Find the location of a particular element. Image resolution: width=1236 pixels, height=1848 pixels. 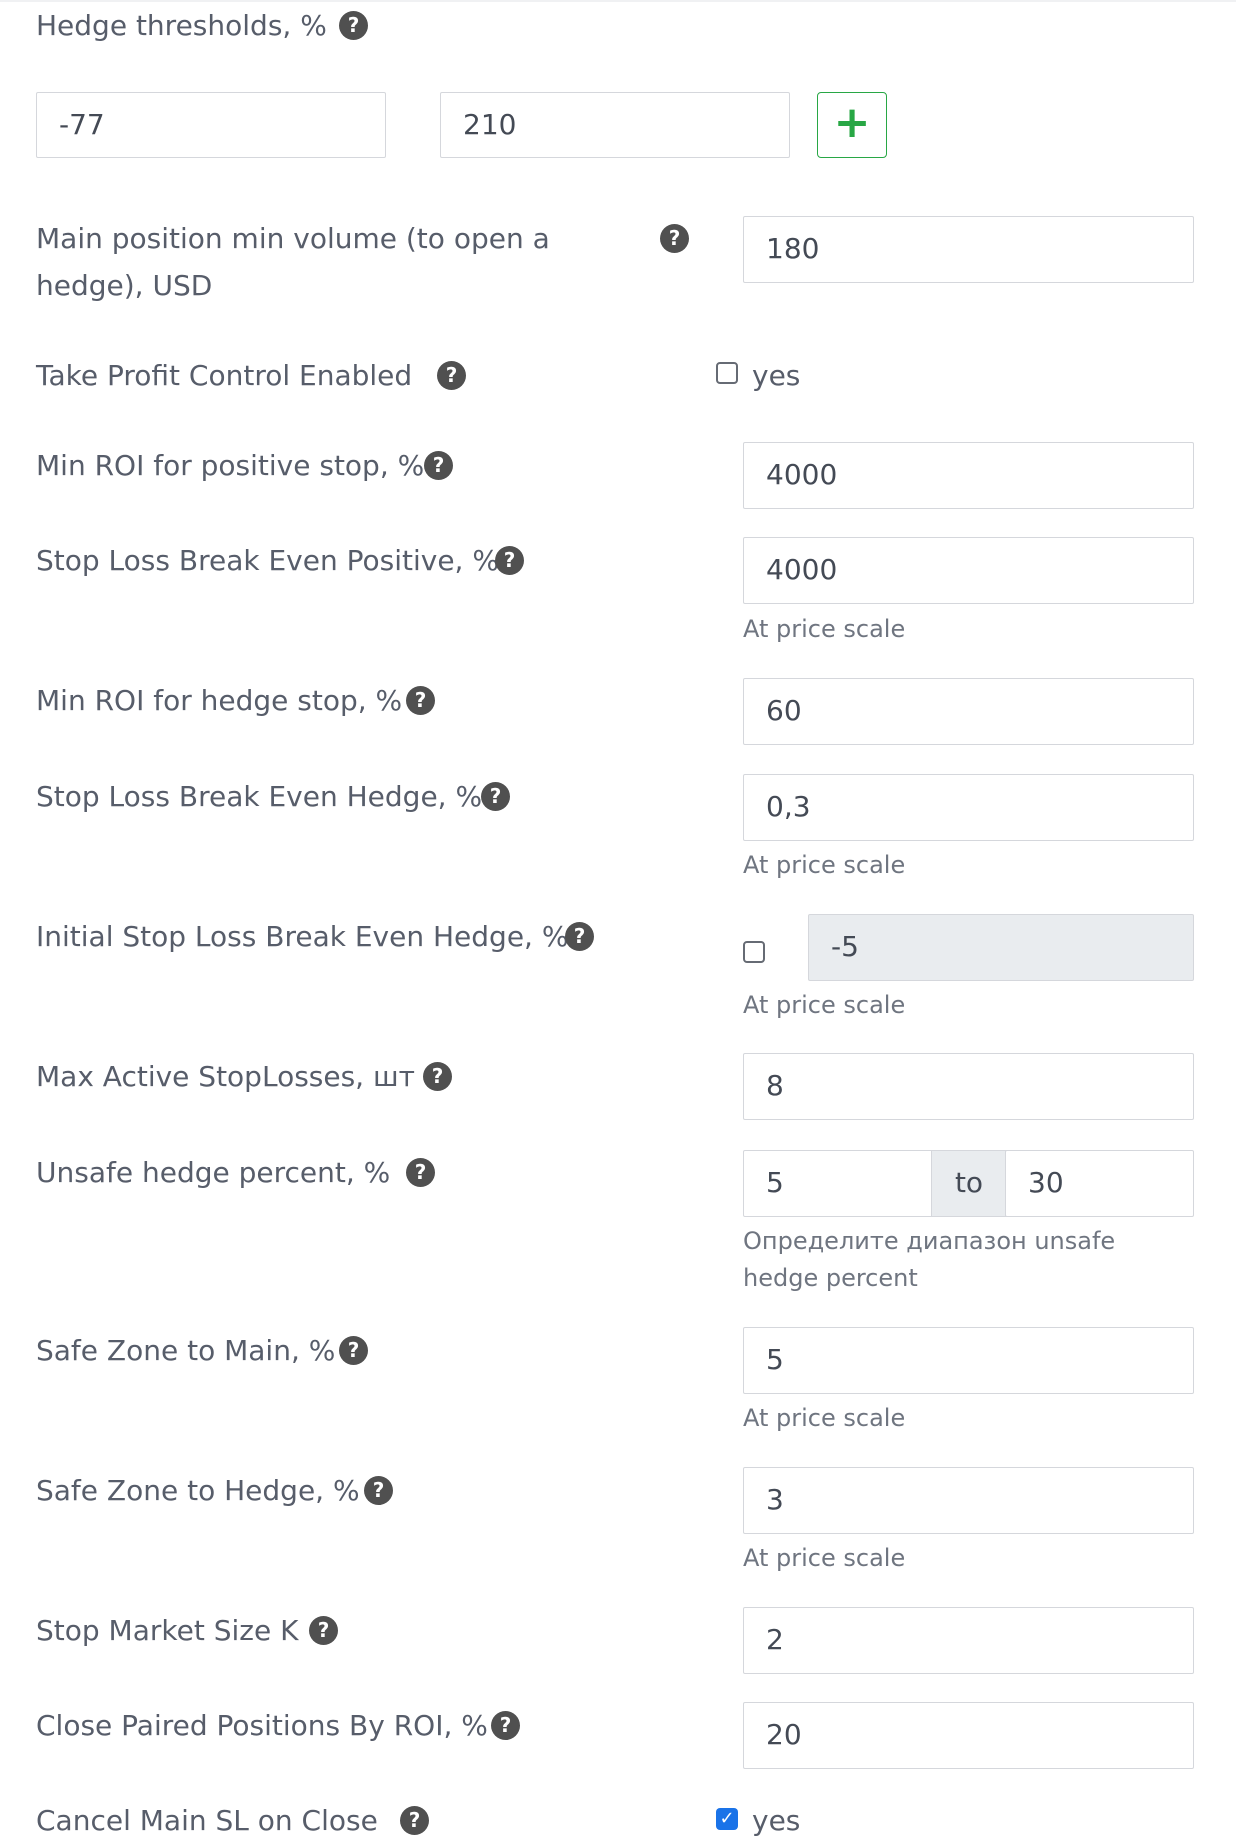

cancel-main-sl-on-close-checkbox-label: yes is located at coordinates (776, 1820).